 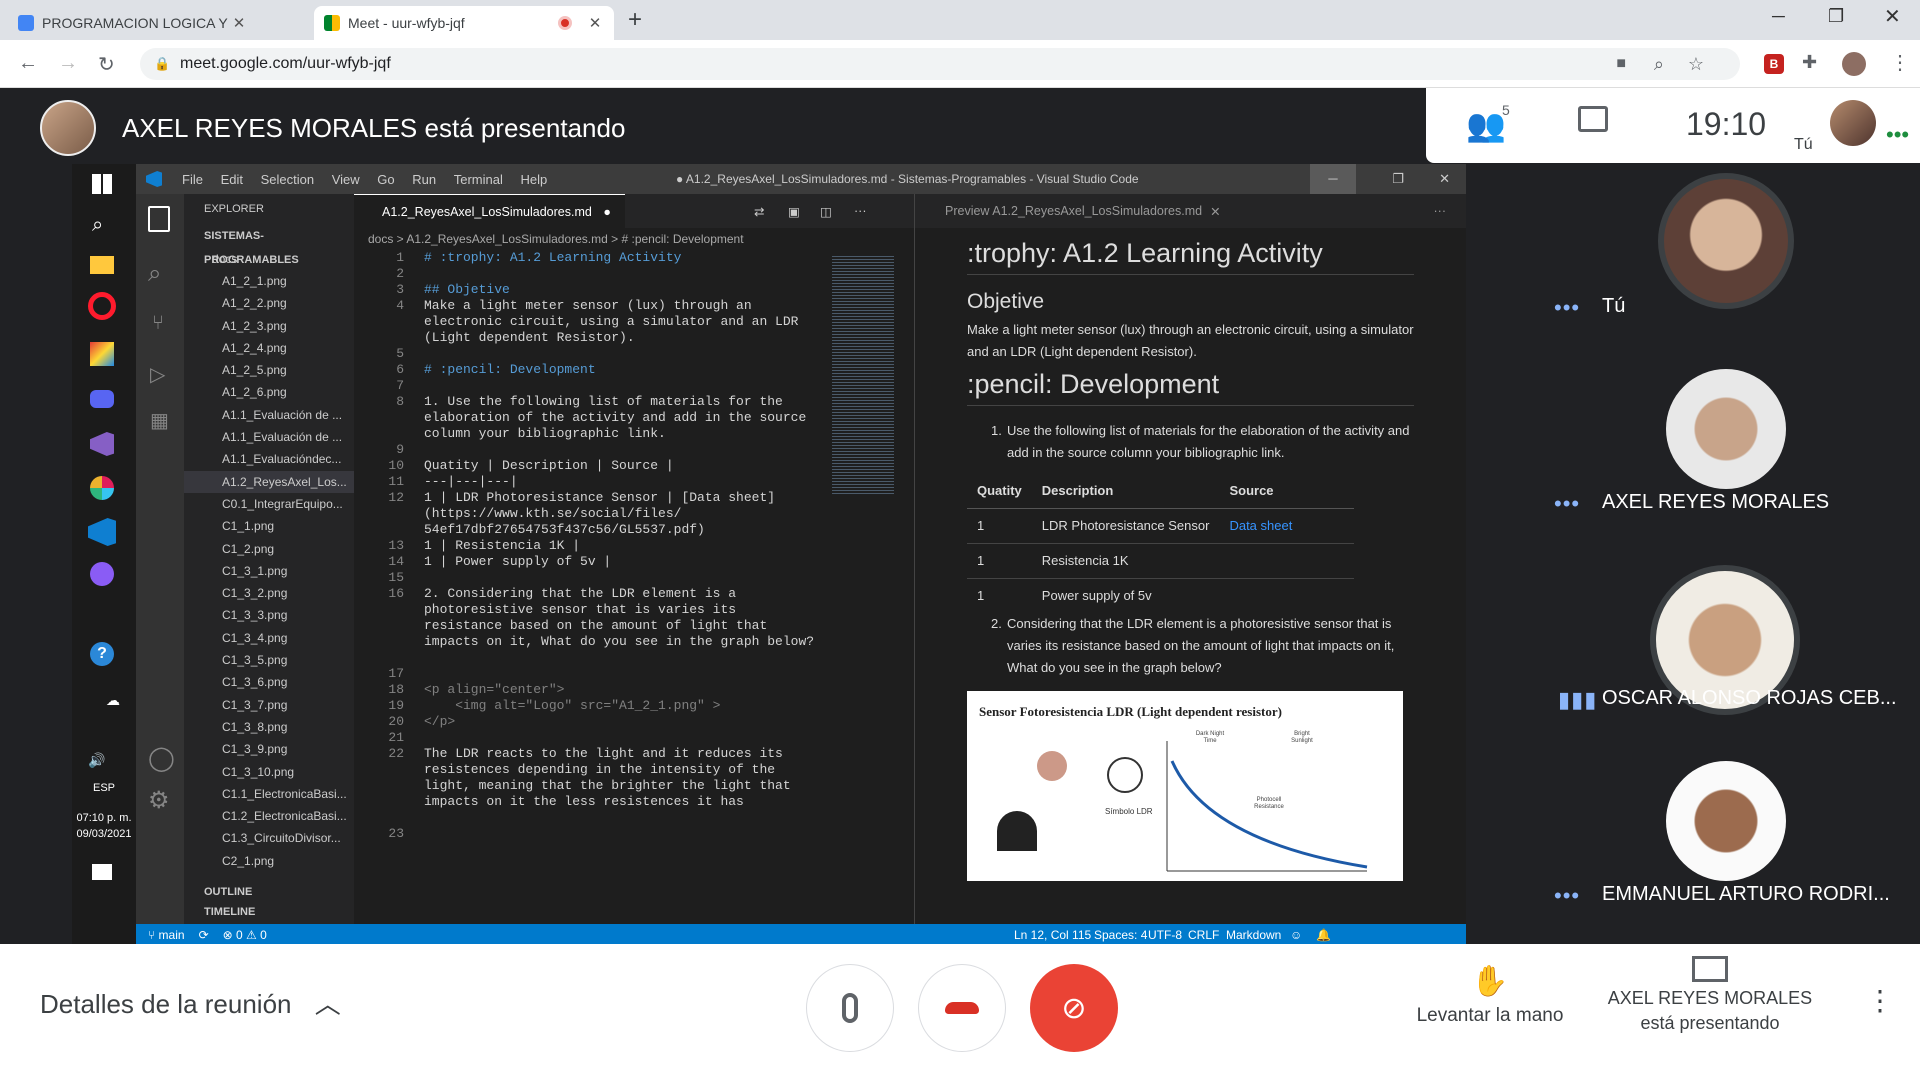 What do you see at coordinates (1659, 64) in the screenshot?
I see `zoom-icon: ⌕` at bounding box center [1659, 64].